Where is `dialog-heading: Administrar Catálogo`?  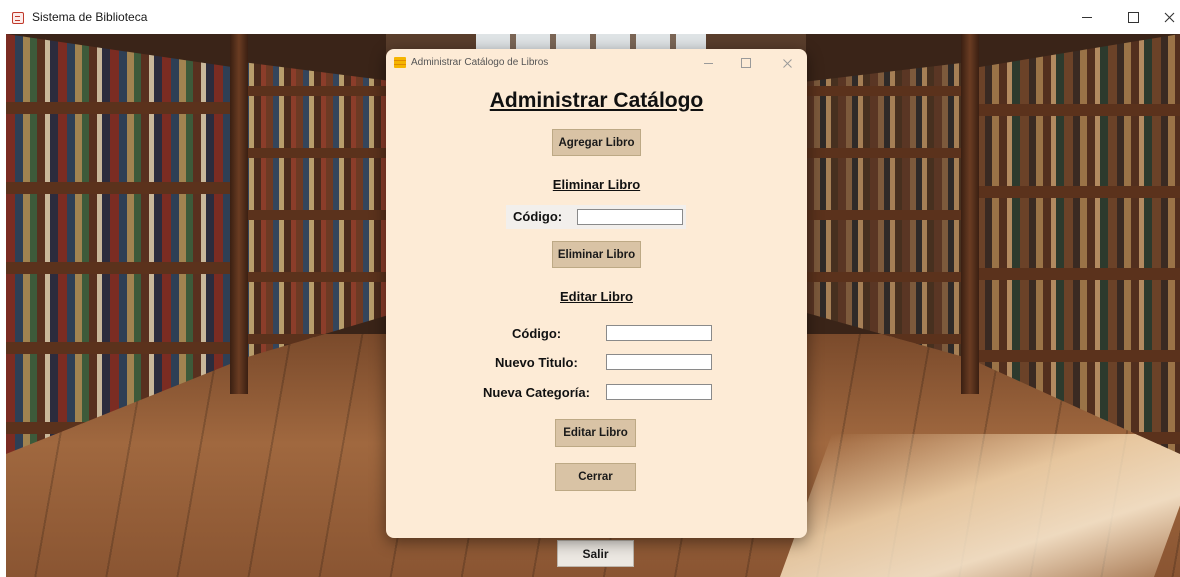 dialog-heading: Administrar Catálogo is located at coordinates (596, 100).